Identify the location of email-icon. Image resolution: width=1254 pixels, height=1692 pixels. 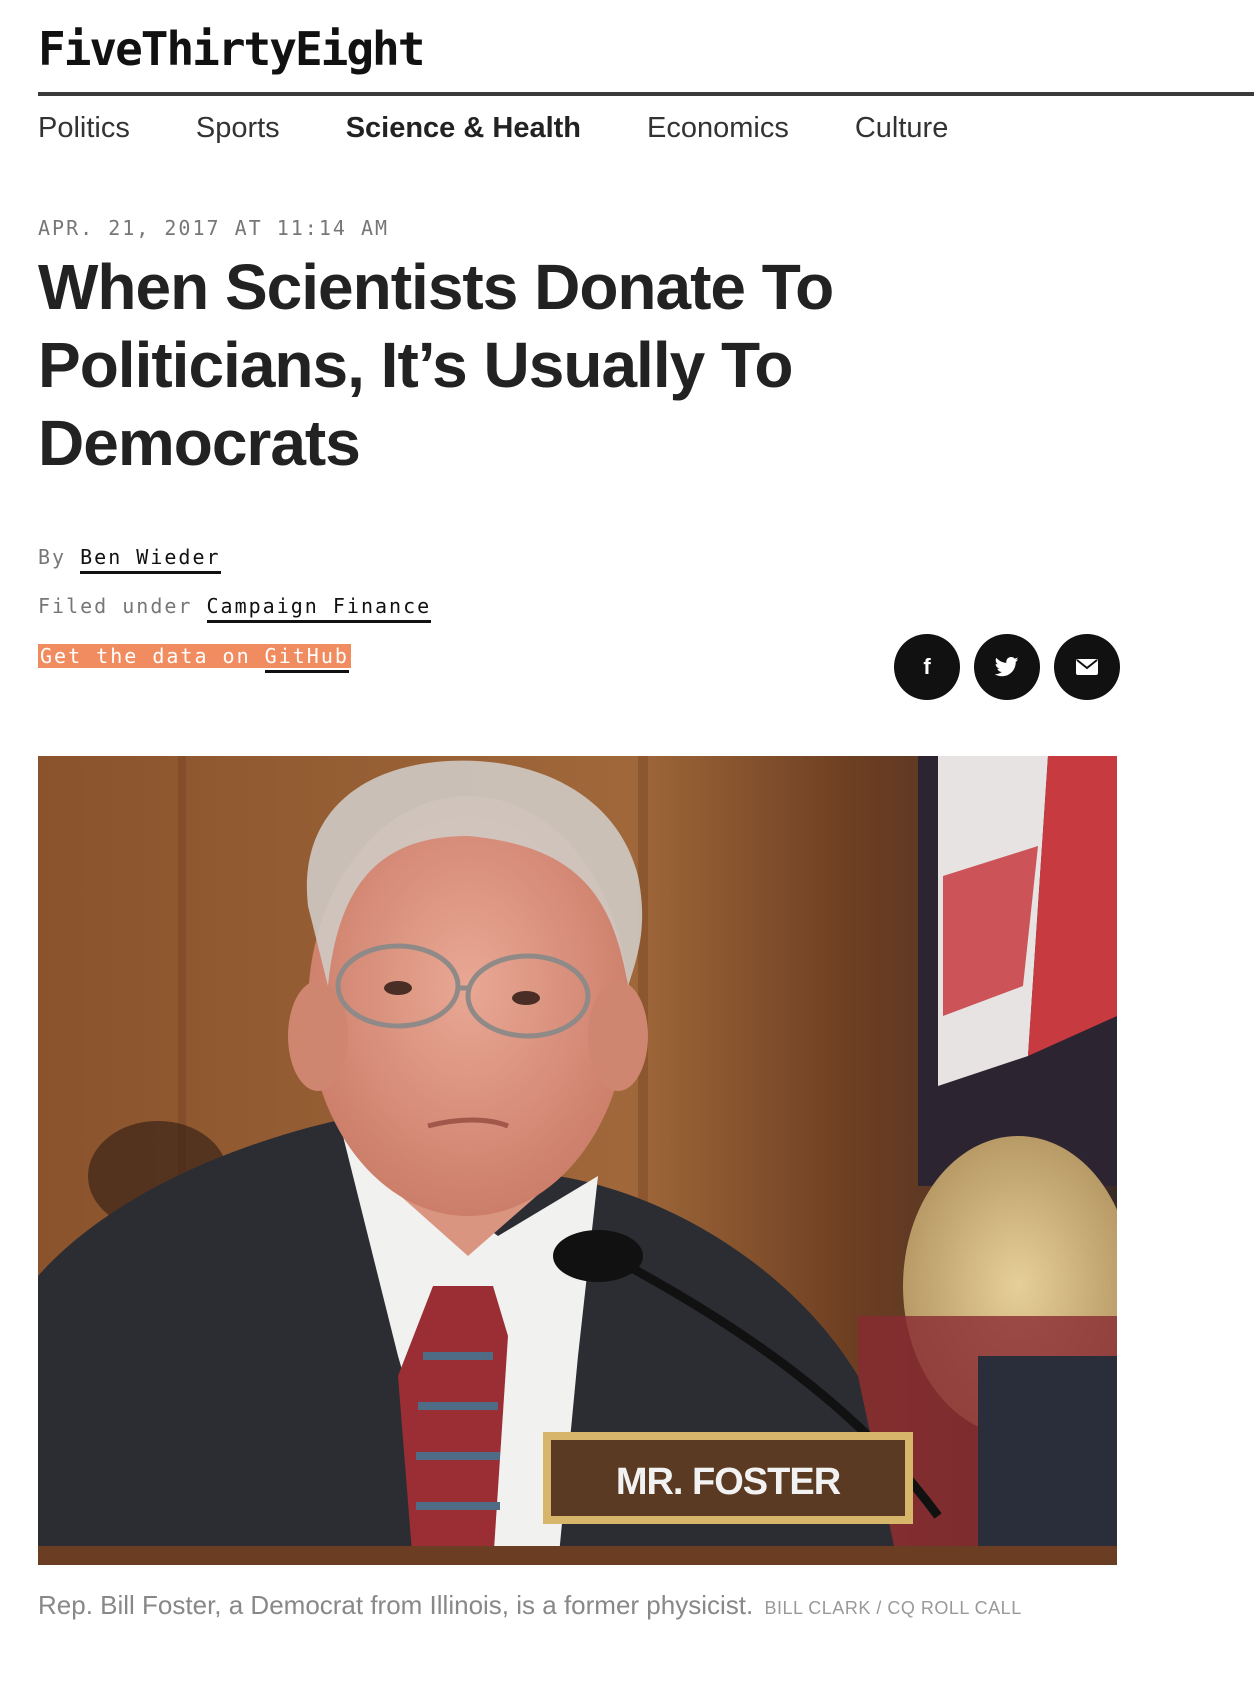
(1087, 667).